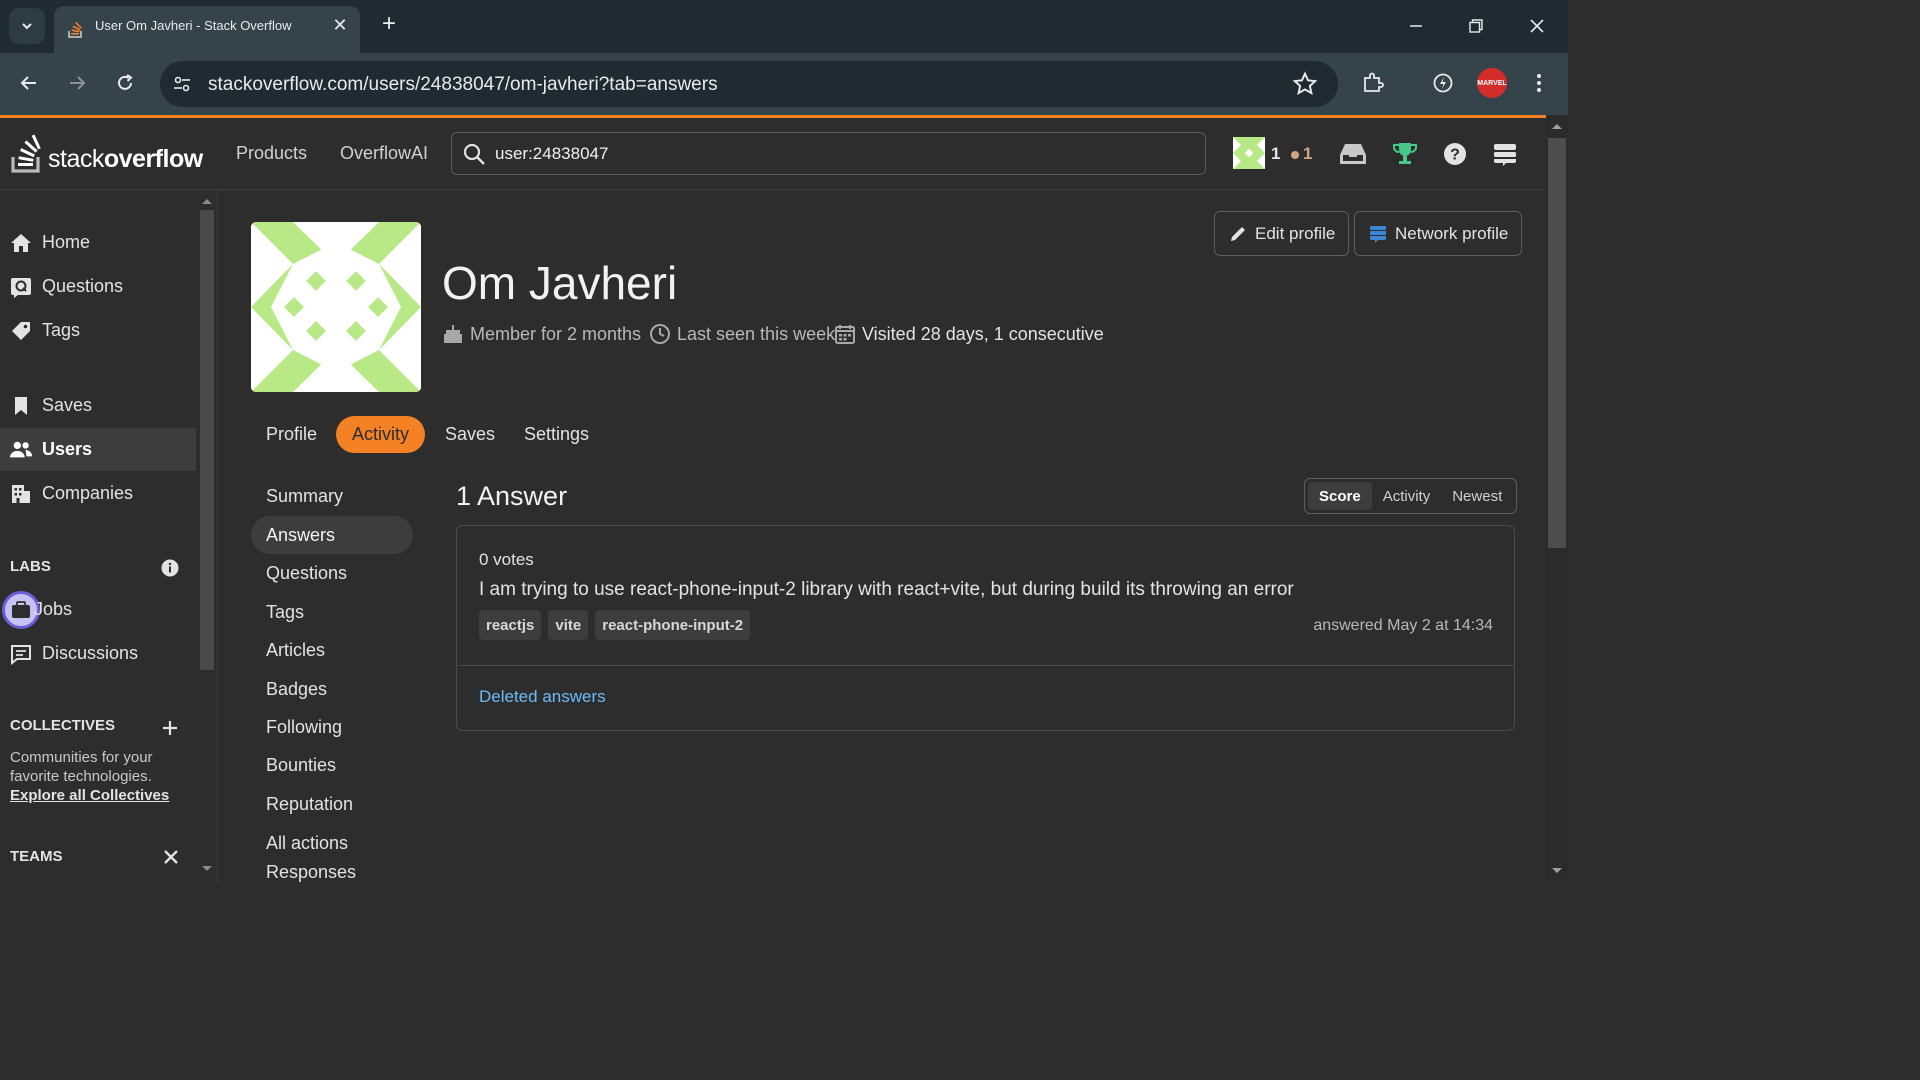 This screenshot has width=1920, height=1080. What do you see at coordinates (512, 496) in the screenshot?
I see `answers-count-title: 1 Answer` at bounding box center [512, 496].